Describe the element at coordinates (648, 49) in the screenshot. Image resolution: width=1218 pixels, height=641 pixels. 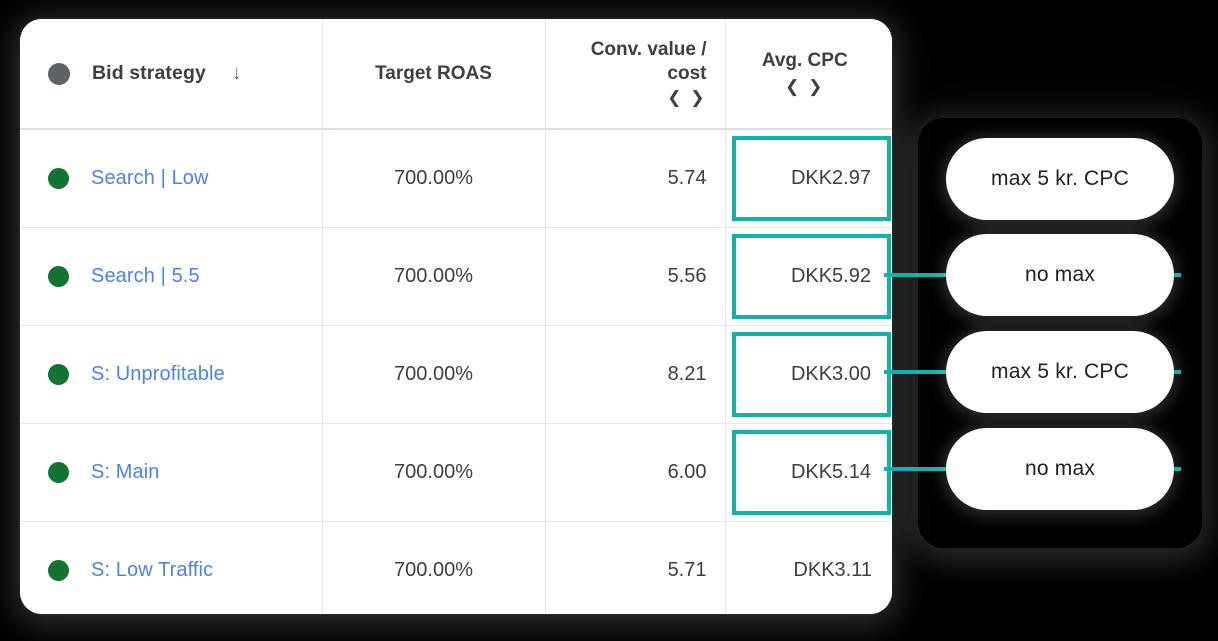
I see `column-header-label-conv-value-line1: Conv. value /` at that location.